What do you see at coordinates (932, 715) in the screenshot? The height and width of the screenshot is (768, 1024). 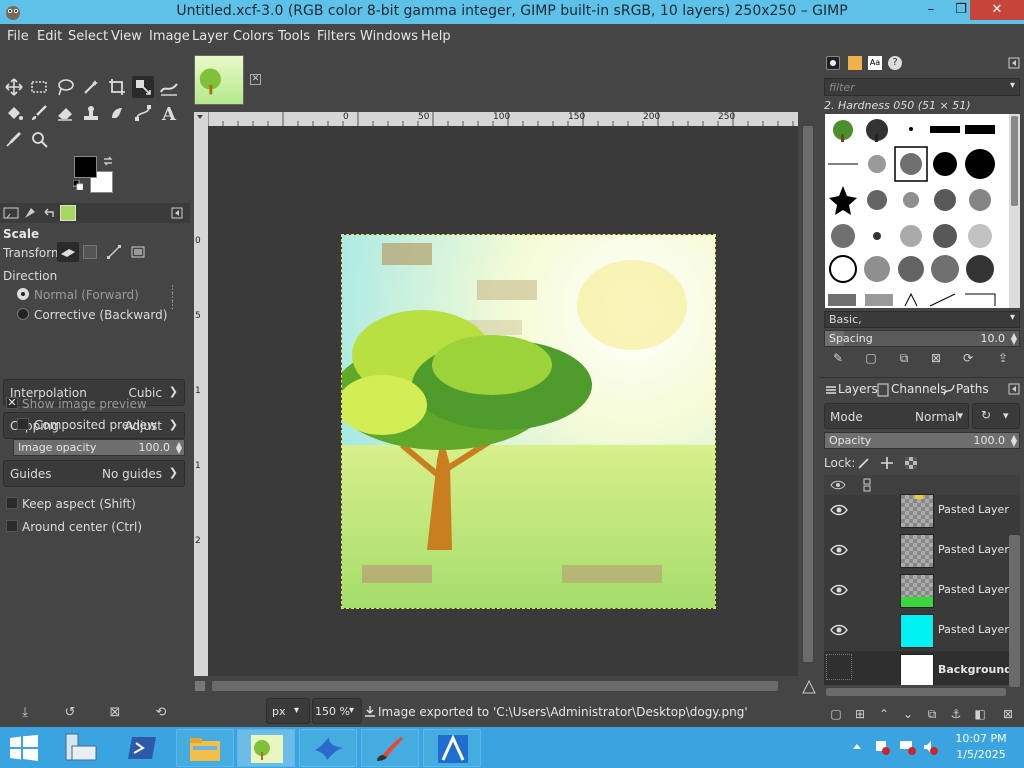 I see `duplicate-layer-icon: ⧉` at bounding box center [932, 715].